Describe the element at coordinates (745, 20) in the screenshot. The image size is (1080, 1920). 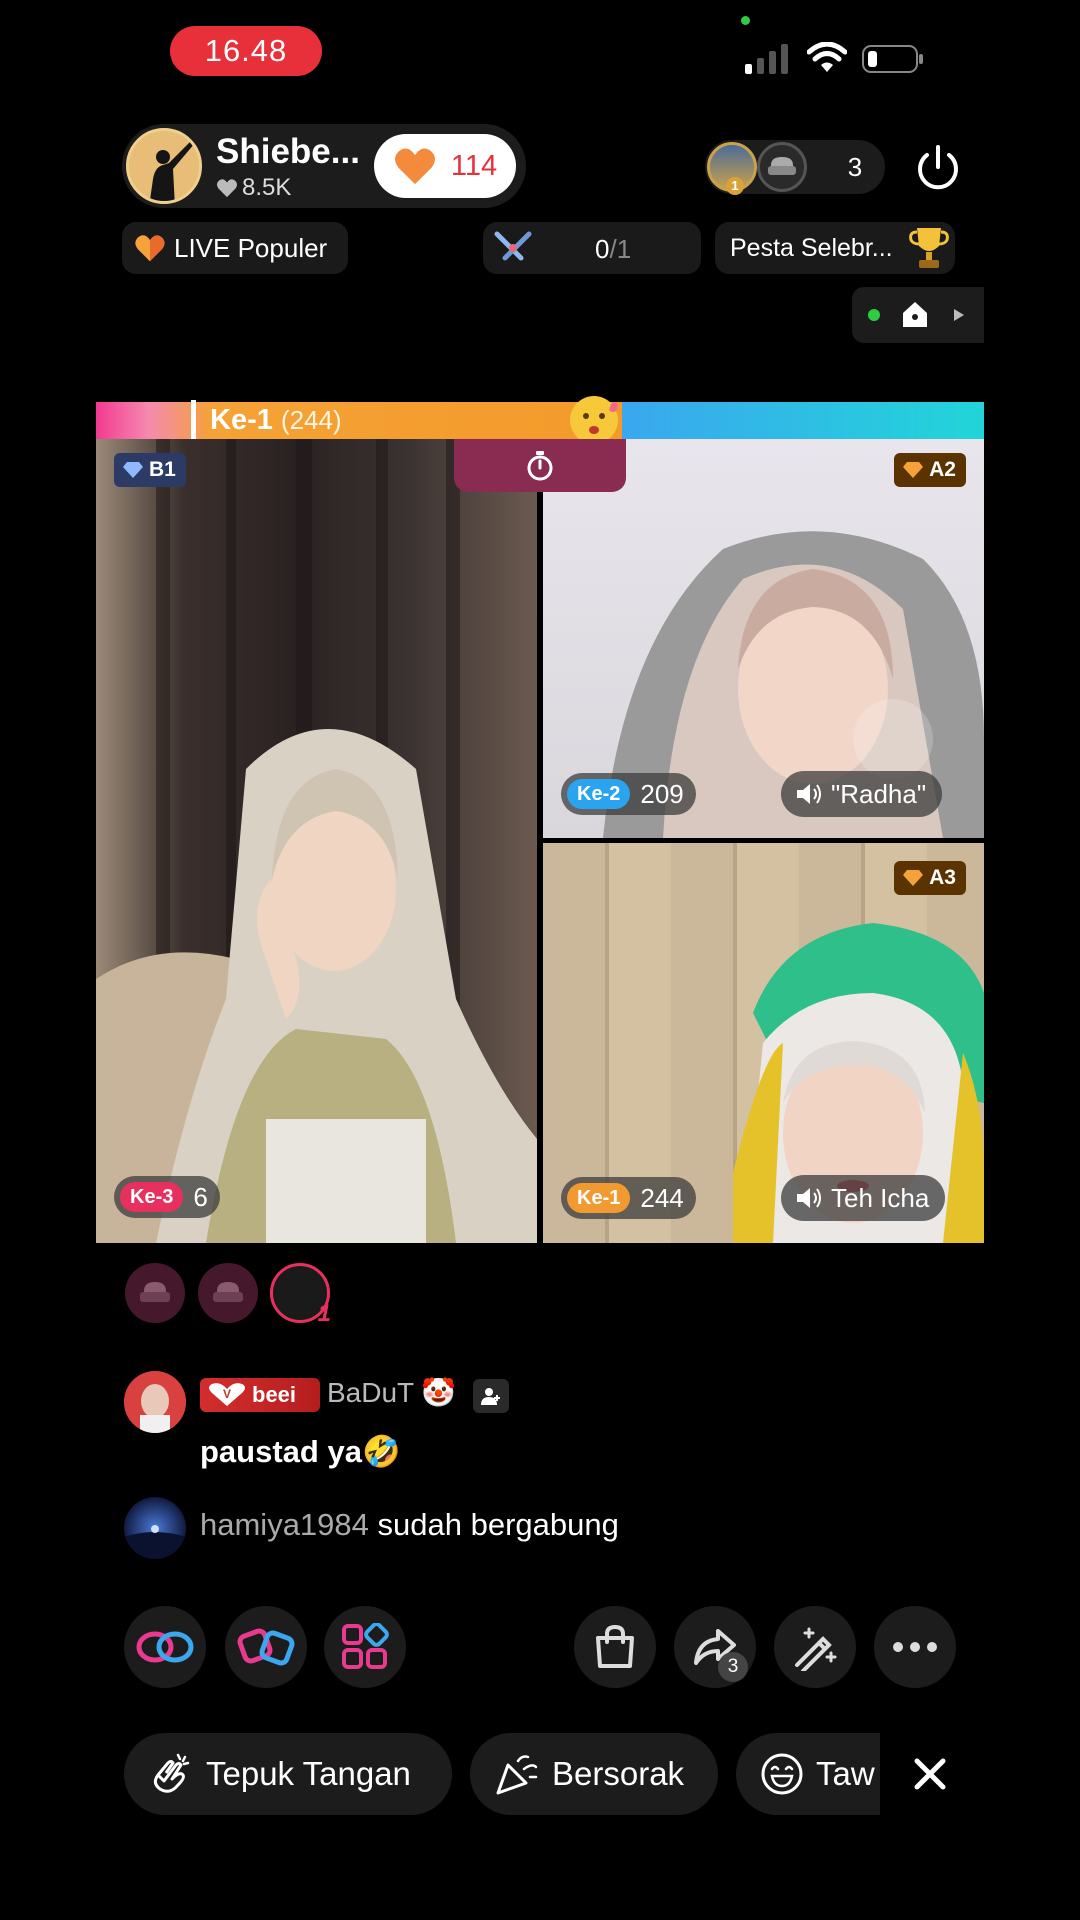
I see `camera-indicator` at that location.